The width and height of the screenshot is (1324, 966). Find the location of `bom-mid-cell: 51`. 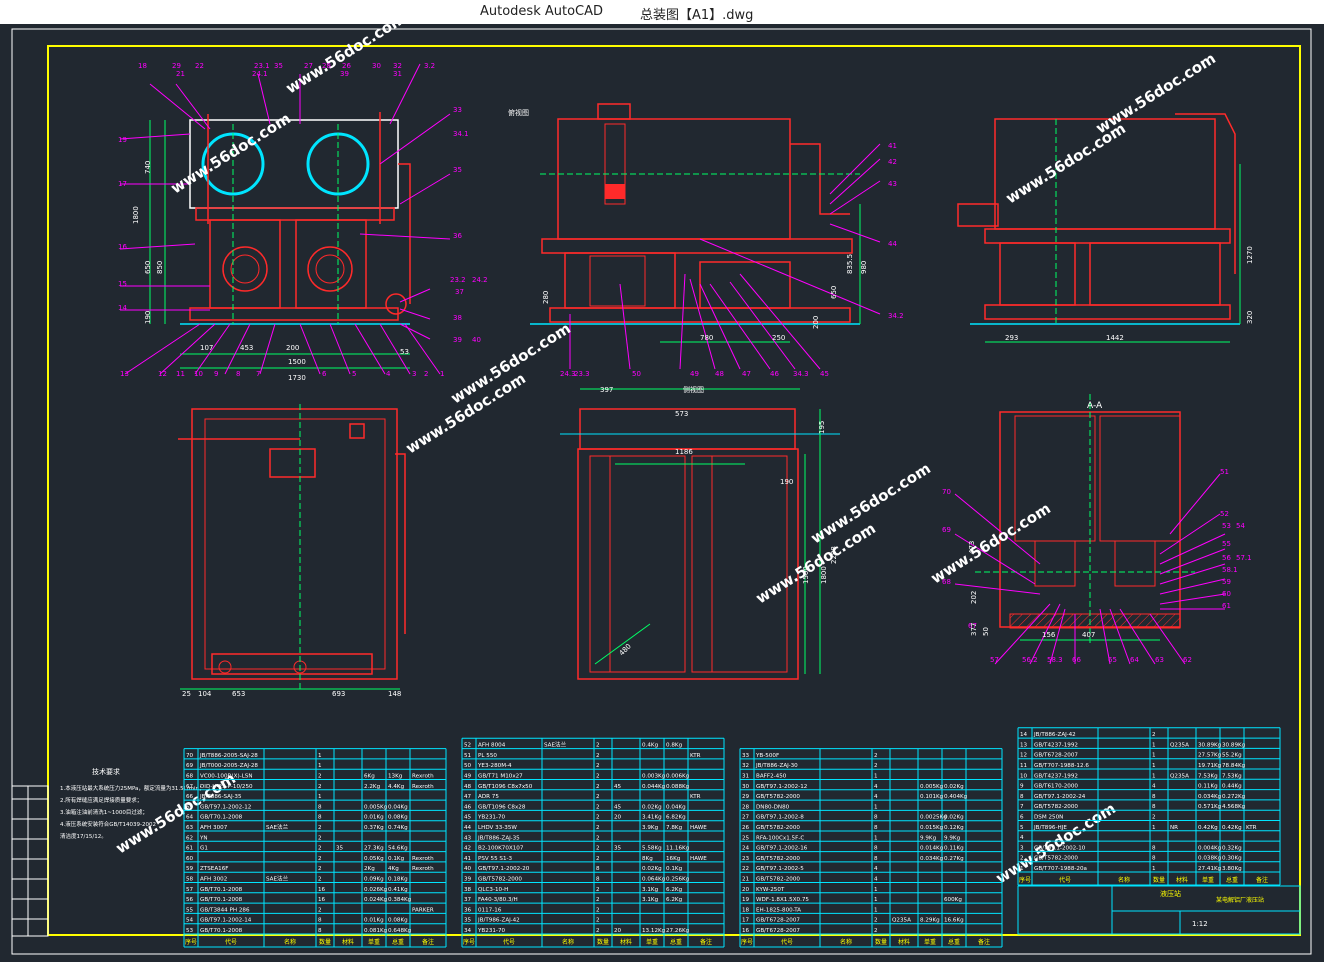

bom-mid-cell: 51 is located at coordinates (468, 756).